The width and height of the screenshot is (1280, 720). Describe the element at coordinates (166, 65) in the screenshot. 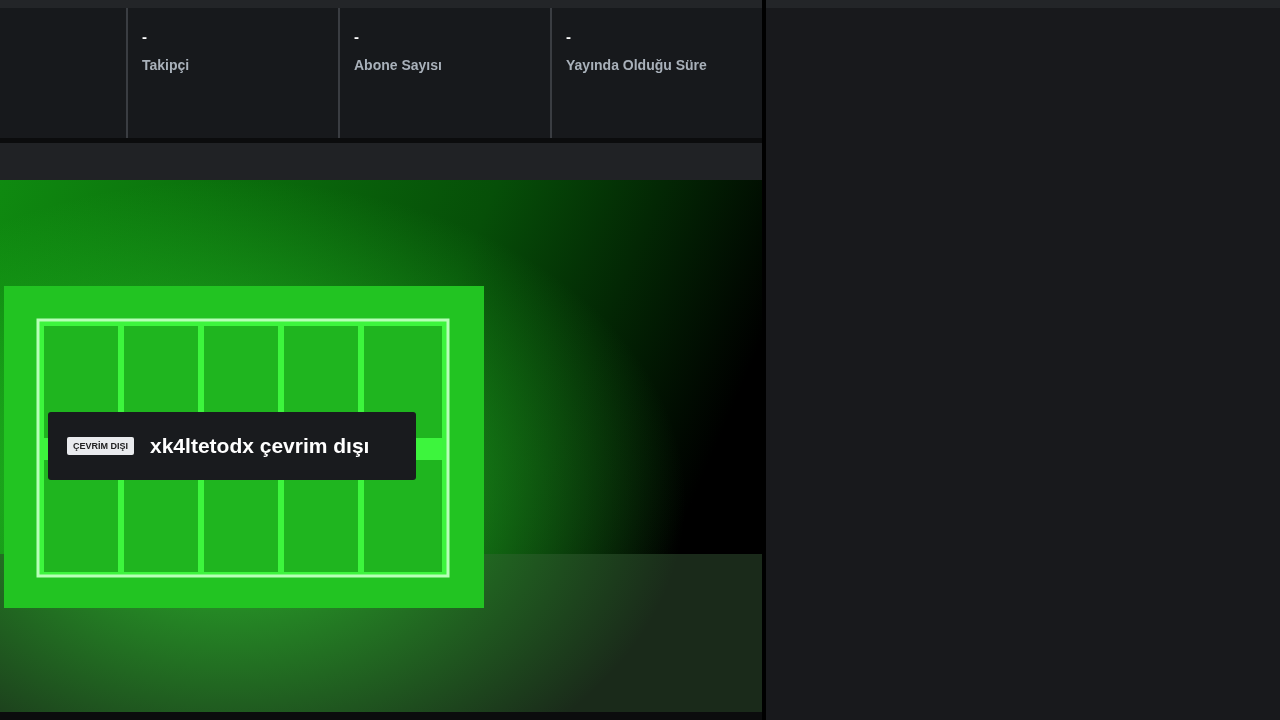

I see `stat-label: Takipçi` at that location.